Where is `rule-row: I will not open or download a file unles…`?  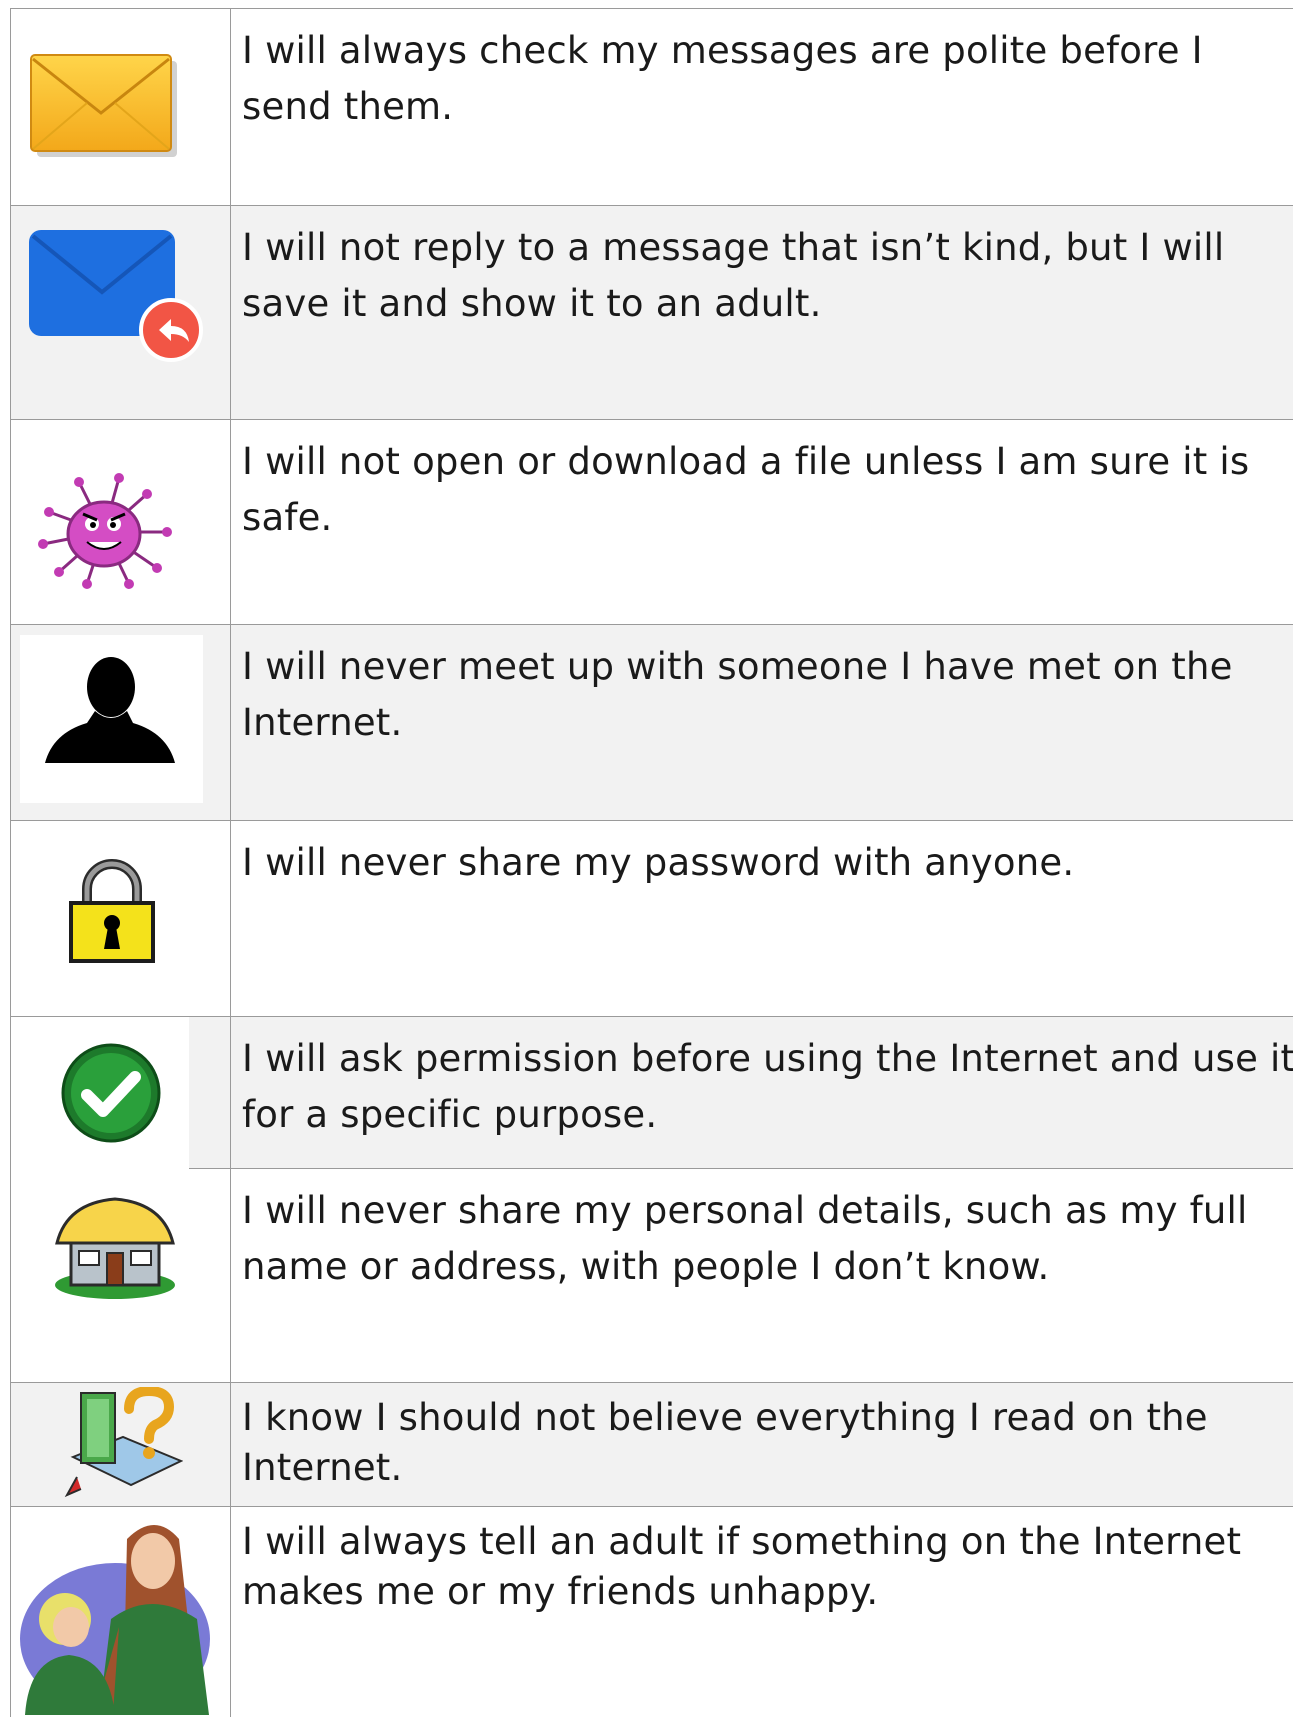 rule-row: I will not open or download a file unles… is located at coordinates (651, 522).